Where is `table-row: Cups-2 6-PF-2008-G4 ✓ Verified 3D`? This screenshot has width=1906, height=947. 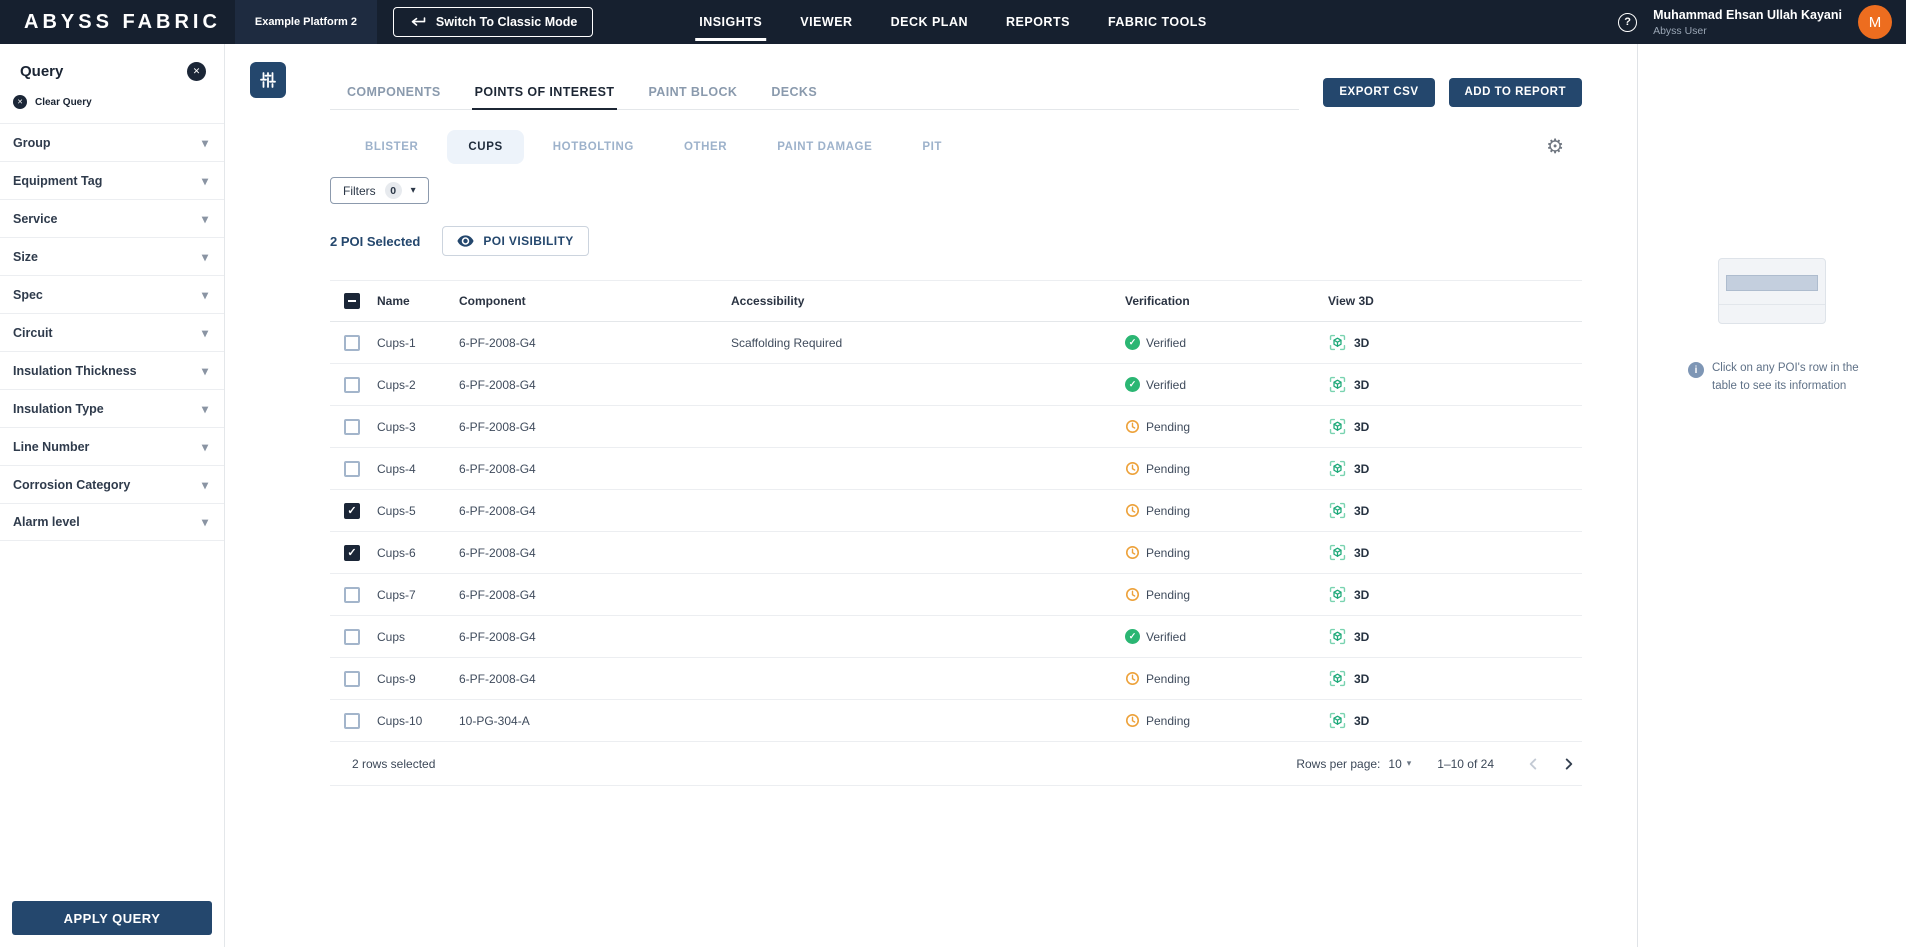
table-row: Cups-2 6-PF-2008-G4 ✓ Verified 3D is located at coordinates (956, 385).